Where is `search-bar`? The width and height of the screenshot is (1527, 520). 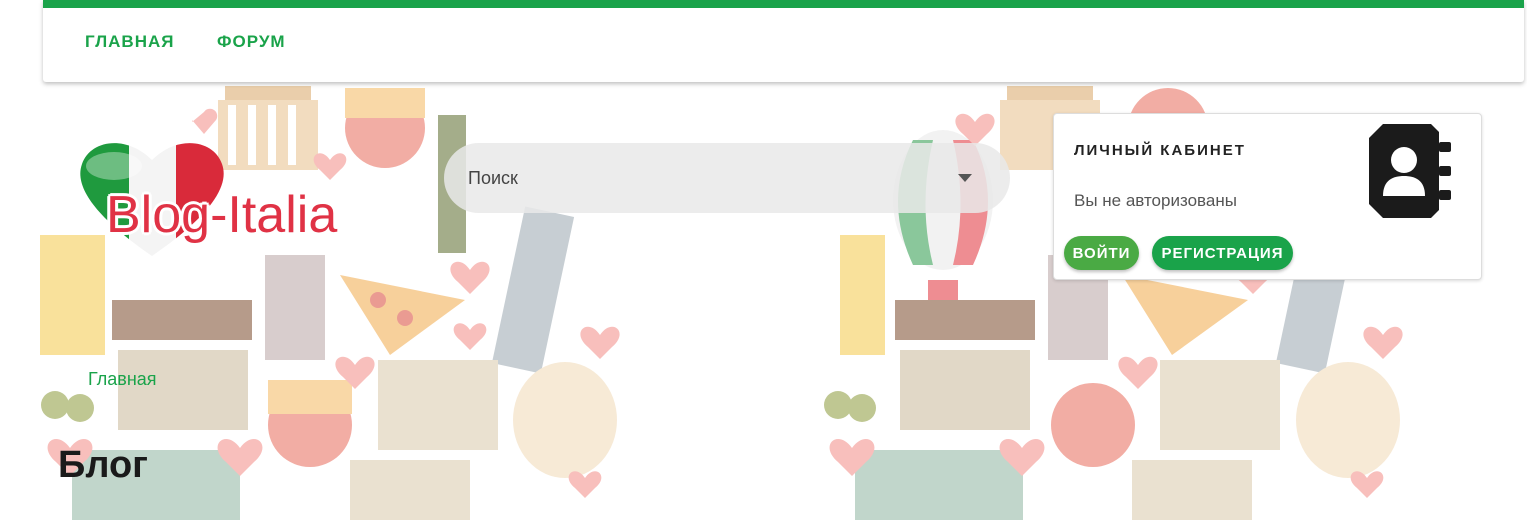 search-bar is located at coordinates (727, 178).